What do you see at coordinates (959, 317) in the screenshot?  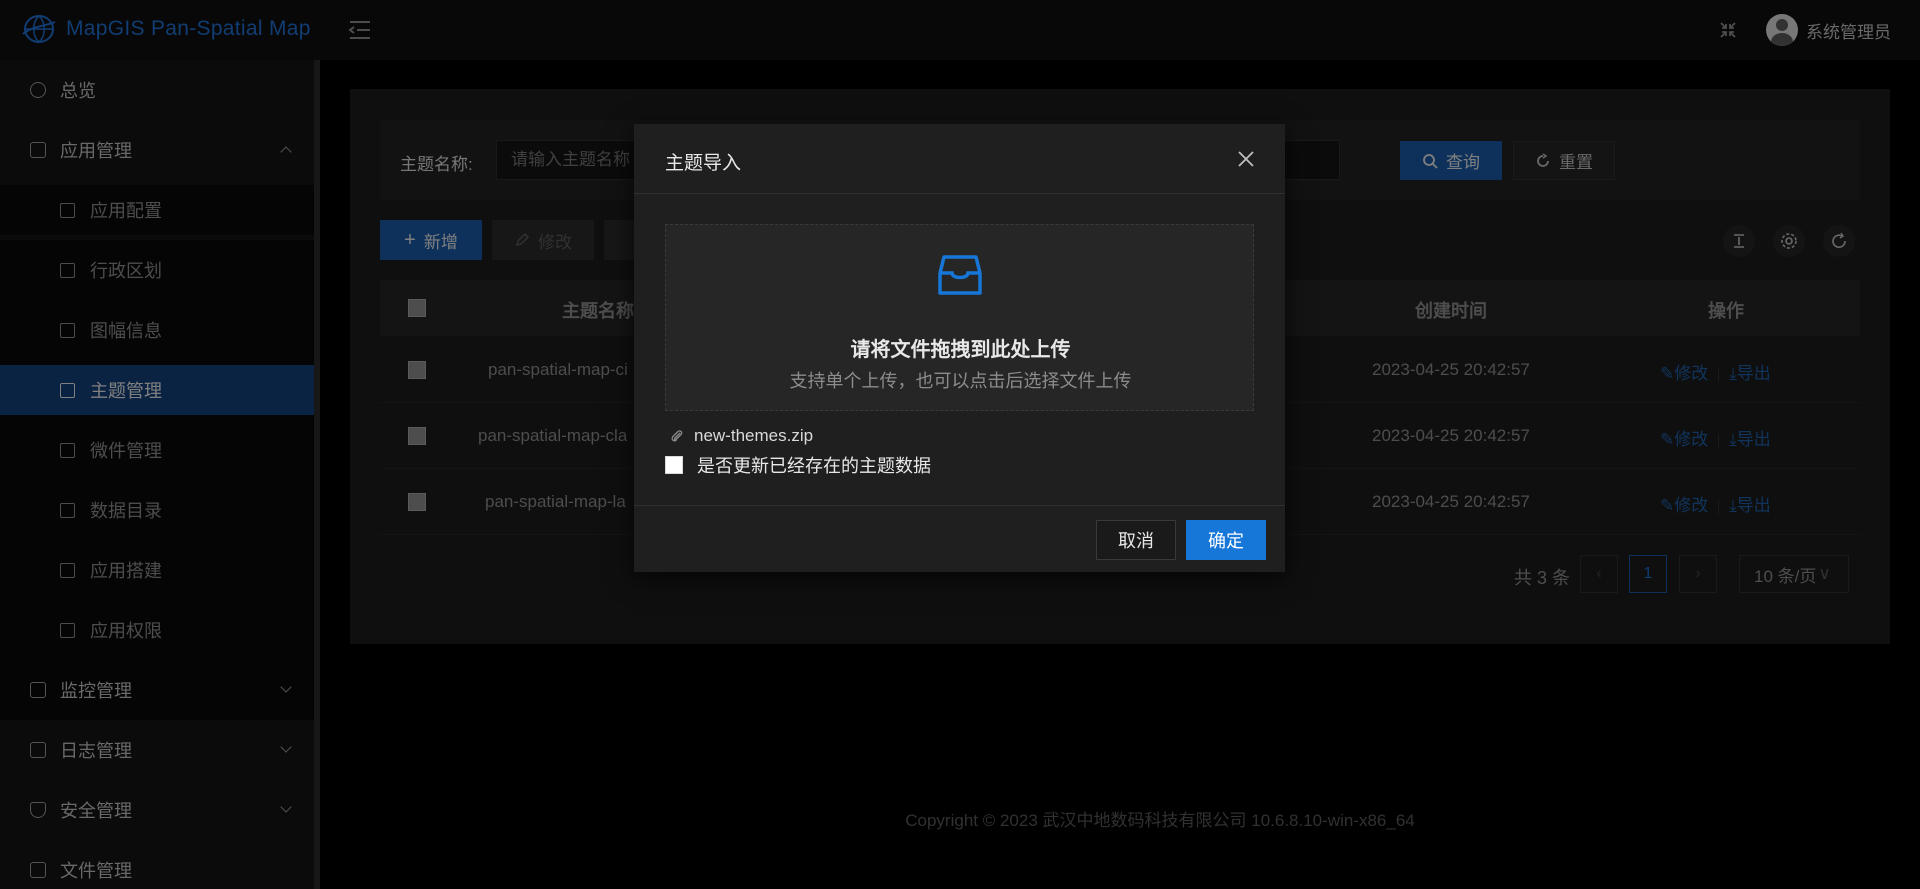 I see `upload-dropzone: 请将文件拖拽到此处上传 支持单个上传，也可以点击后选择文件上传` at bounding box center [959, 317].